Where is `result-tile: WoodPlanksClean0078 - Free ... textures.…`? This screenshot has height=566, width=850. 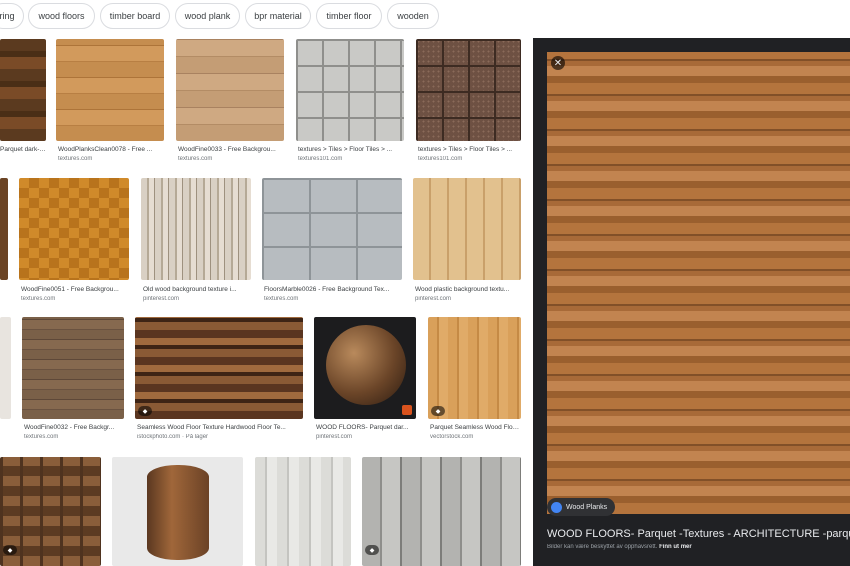
result-tile: WoodPlanksClean0078 - Free ... textures.… is located at coordinates (110, 104).